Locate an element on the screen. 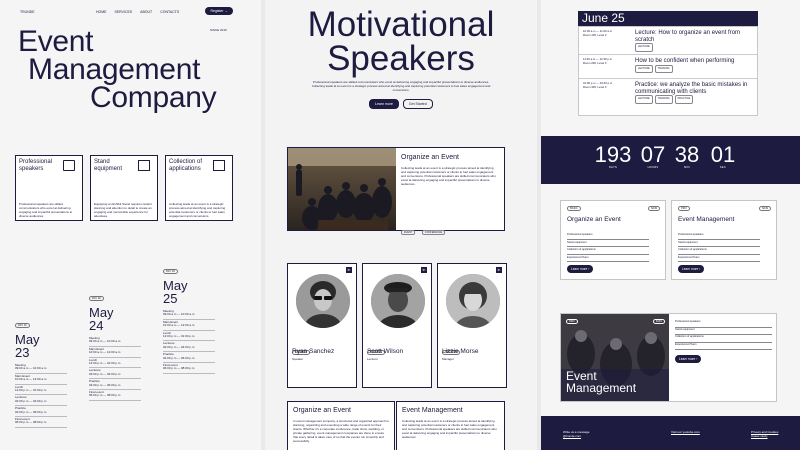  countdown-seconds: 01 SEC is located at coordinates (723, 156).